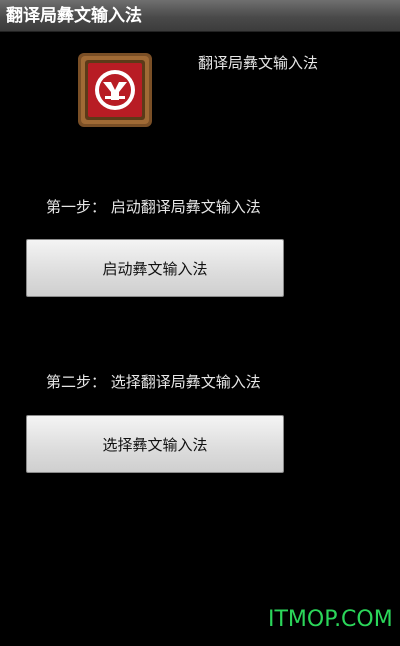 This screenshot has width=400, height=646. I want to click on app-name: 翻译局彝文输入法, so click(258, 63).